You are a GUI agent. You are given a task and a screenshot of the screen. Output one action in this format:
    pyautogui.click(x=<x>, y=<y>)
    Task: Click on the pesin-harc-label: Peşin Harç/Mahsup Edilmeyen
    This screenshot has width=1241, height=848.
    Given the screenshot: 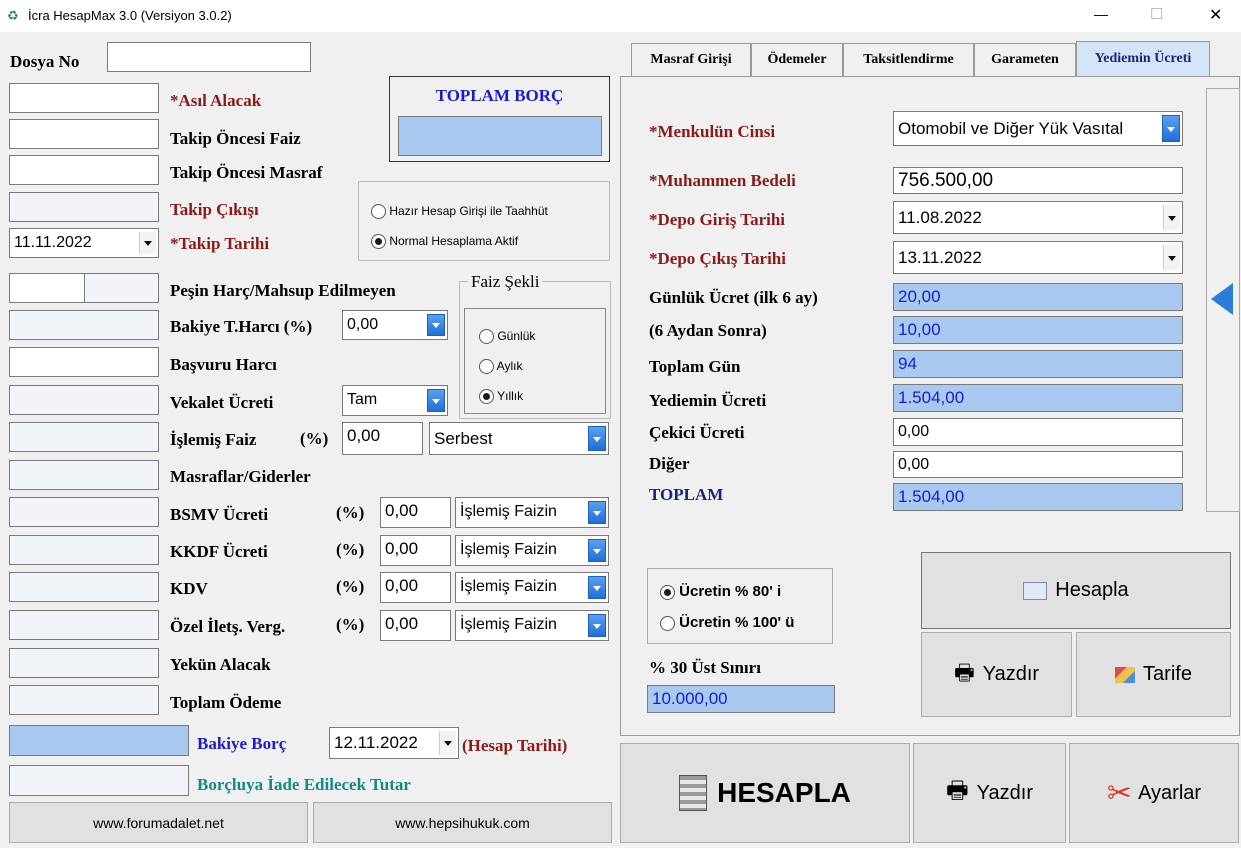 What is the action you would take?
    pyautogui.click(x=283, y=290)
    